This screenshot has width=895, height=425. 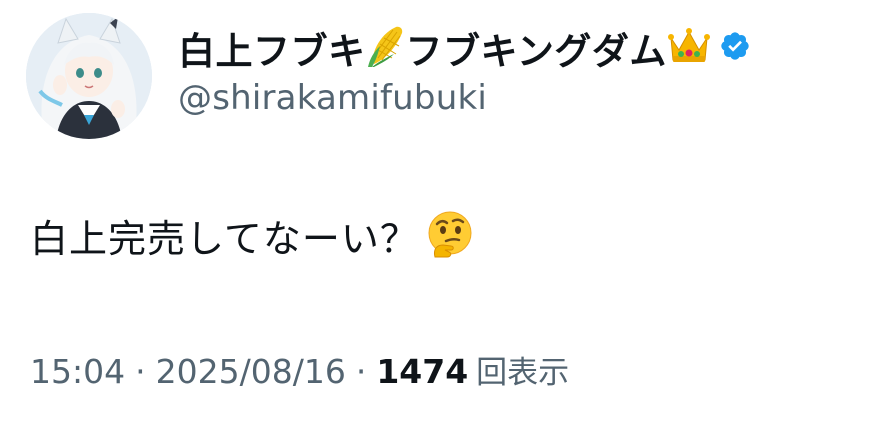 I want to click on display-name-part1: 白上フブキ, so click(x=272, y=48).